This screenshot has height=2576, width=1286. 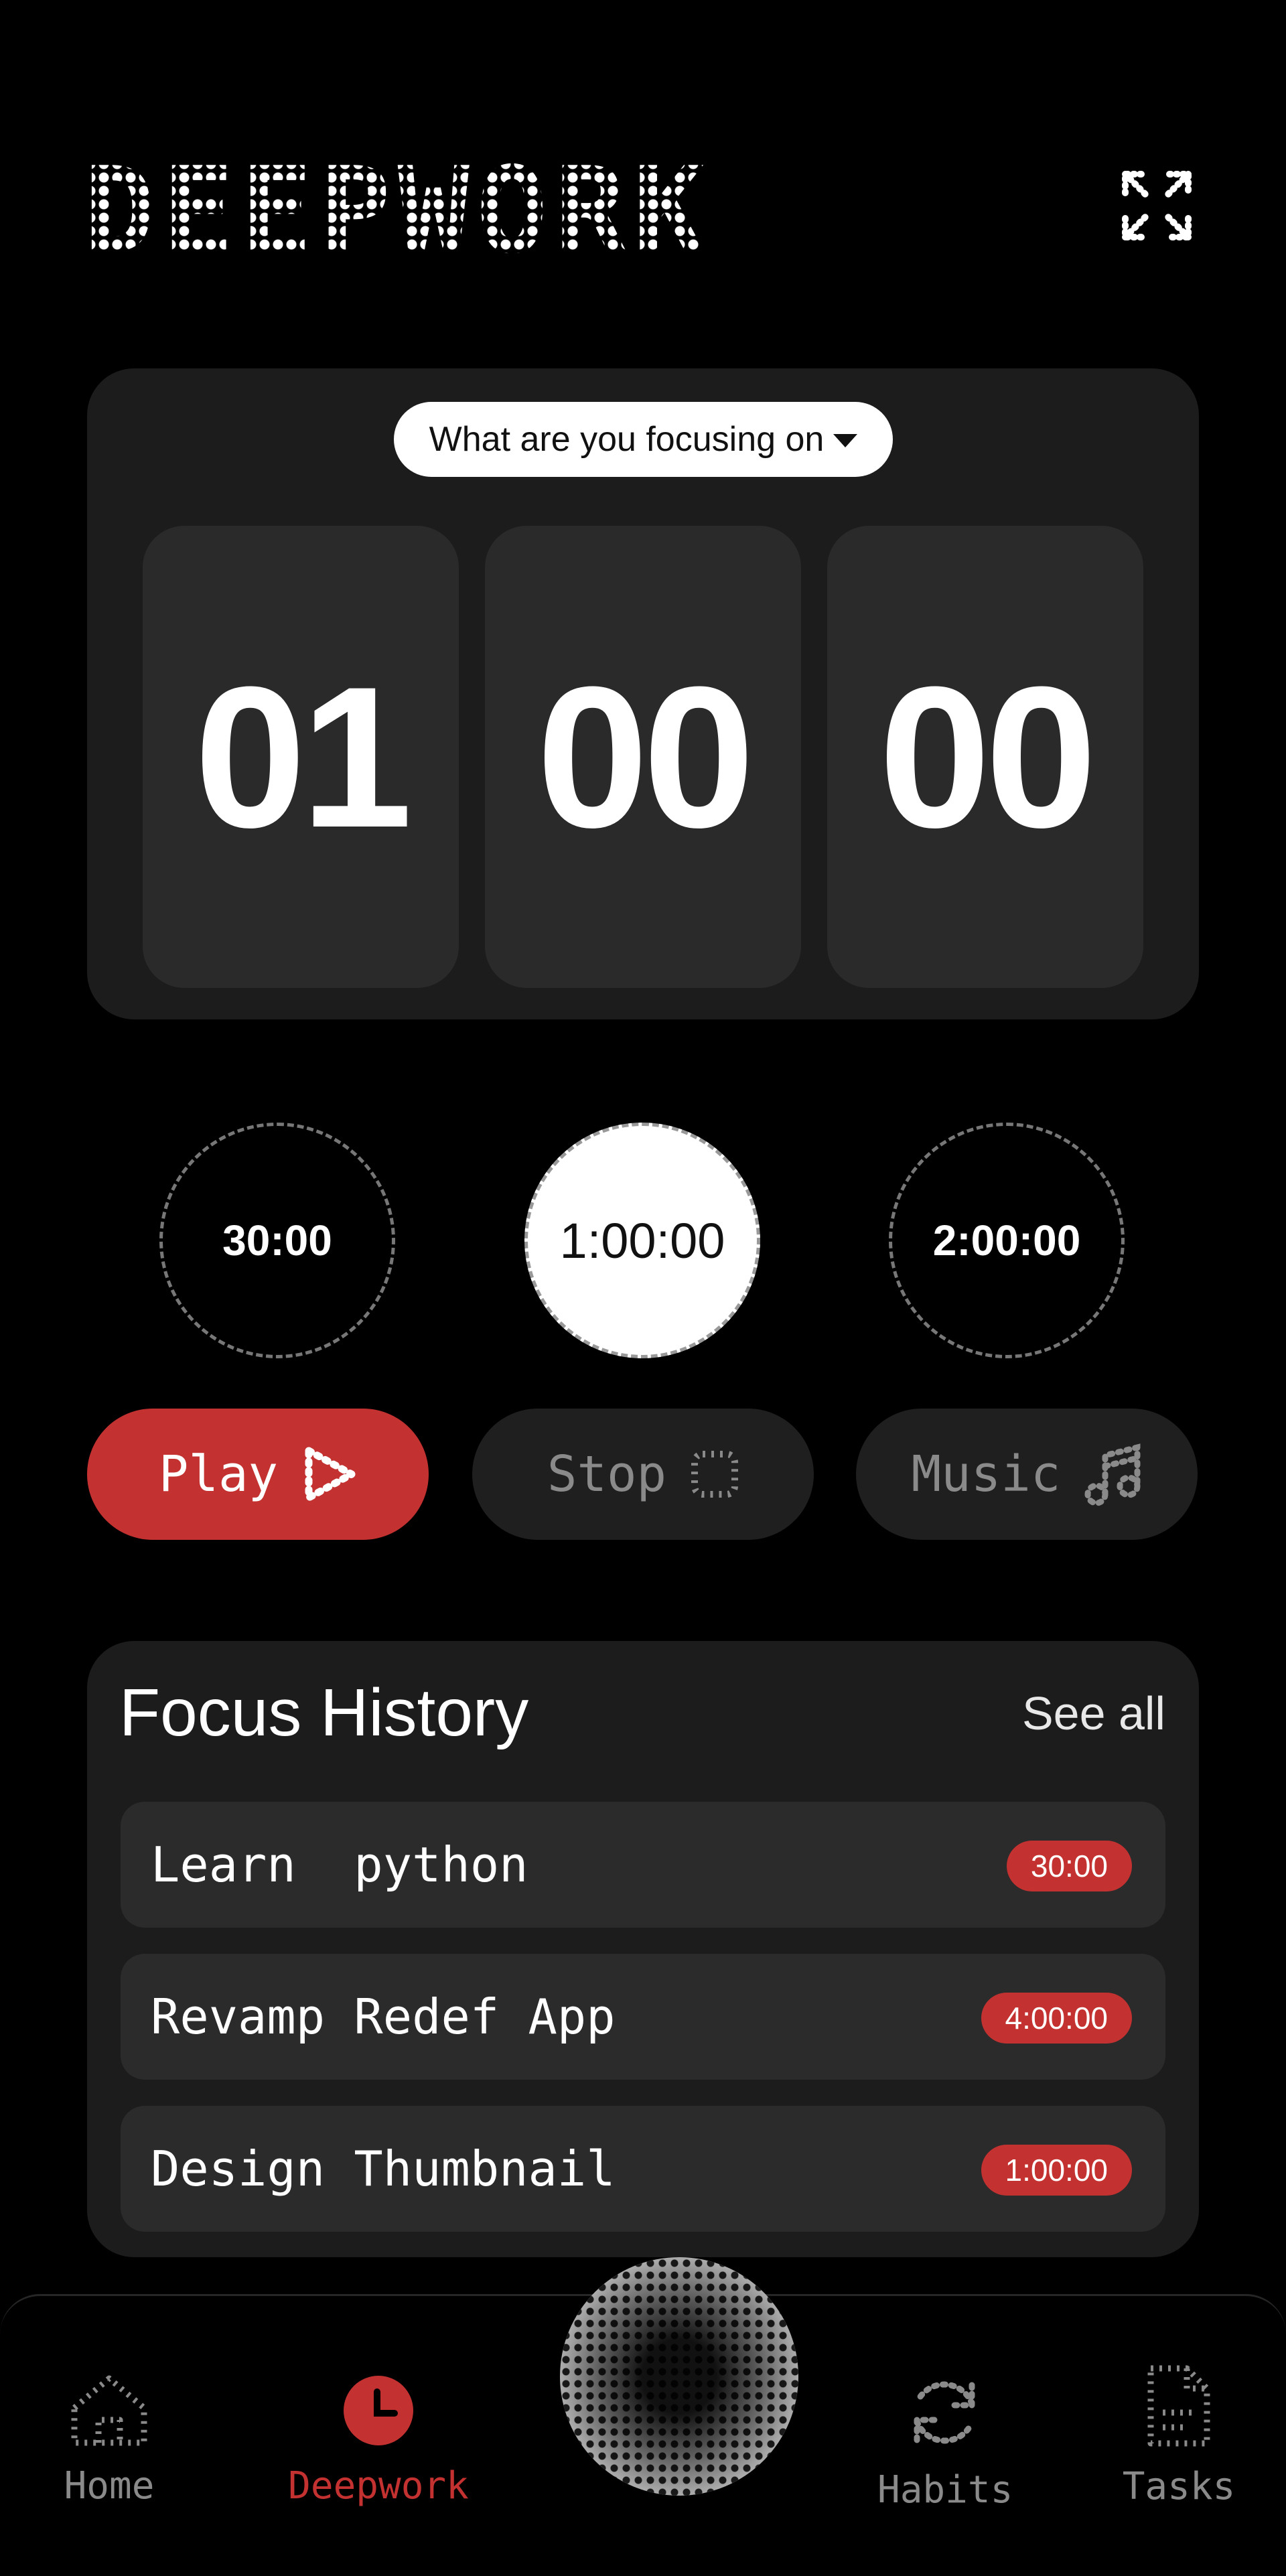 What do you see at coordinates (643, 1865) in the screenshot?
I see `history-item: Learn python 30:00` at bounding box center [643, 1865].